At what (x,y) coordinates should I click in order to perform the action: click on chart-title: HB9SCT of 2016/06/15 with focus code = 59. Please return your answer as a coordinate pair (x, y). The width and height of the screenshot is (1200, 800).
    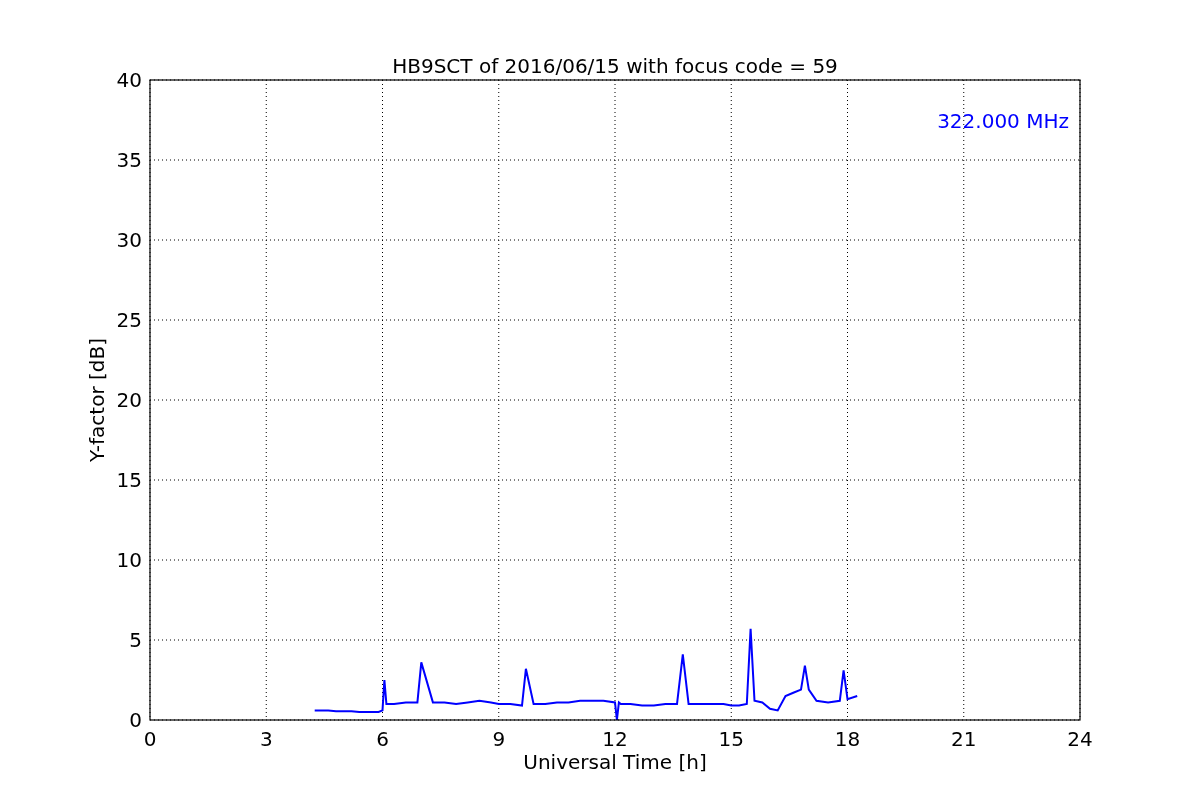
    Looking at the image, I should click on (615, 66).